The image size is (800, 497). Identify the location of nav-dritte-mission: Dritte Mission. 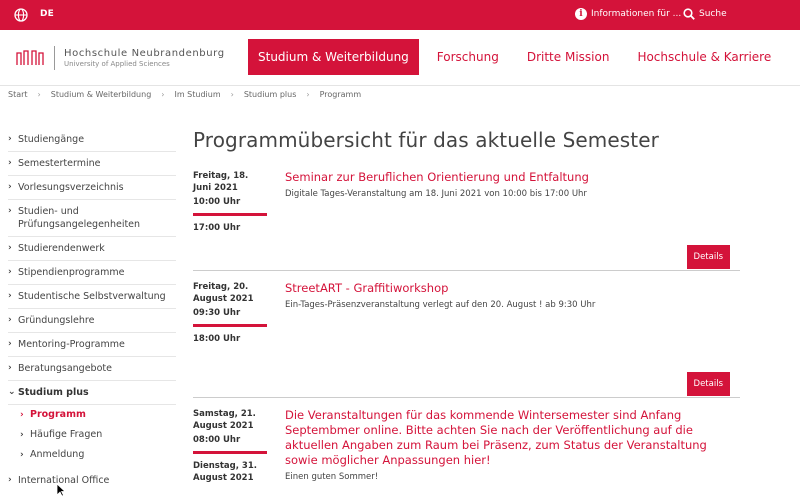
(568, 57).